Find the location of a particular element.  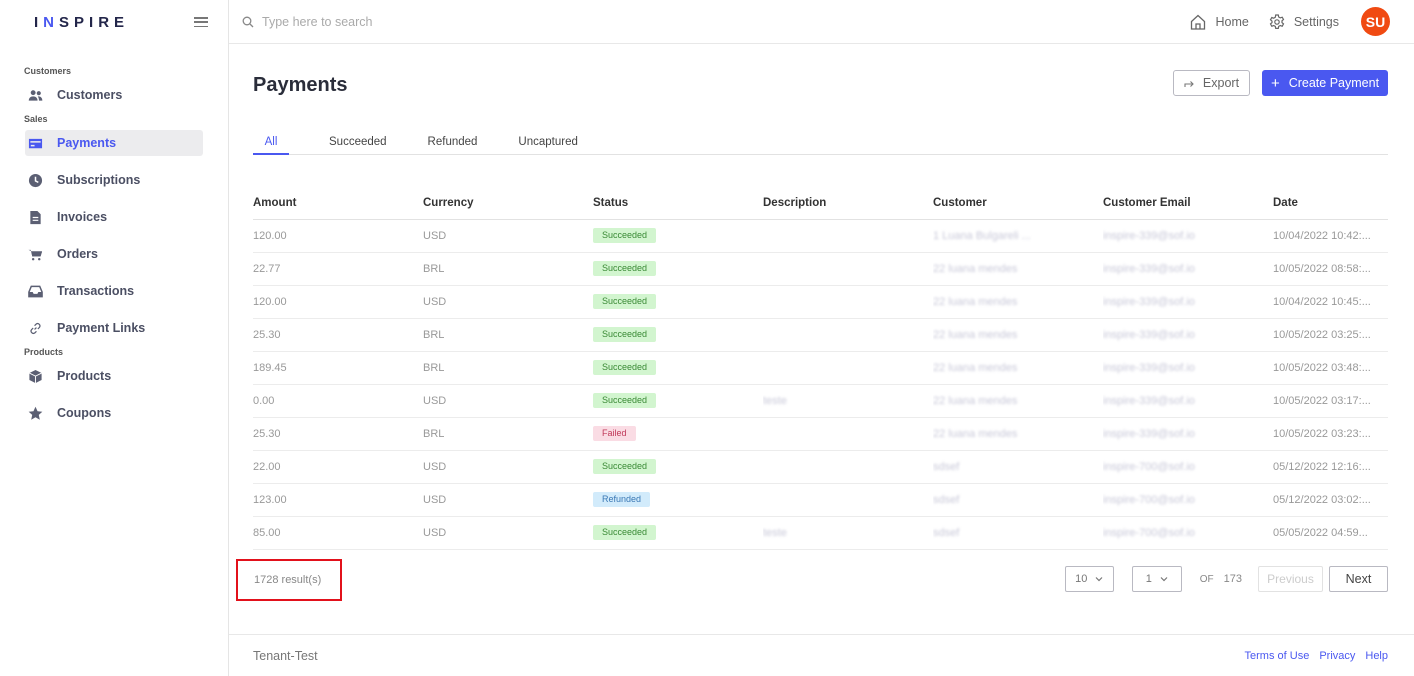

sidebar-item-products: Products is located at coordinates (114, 376).